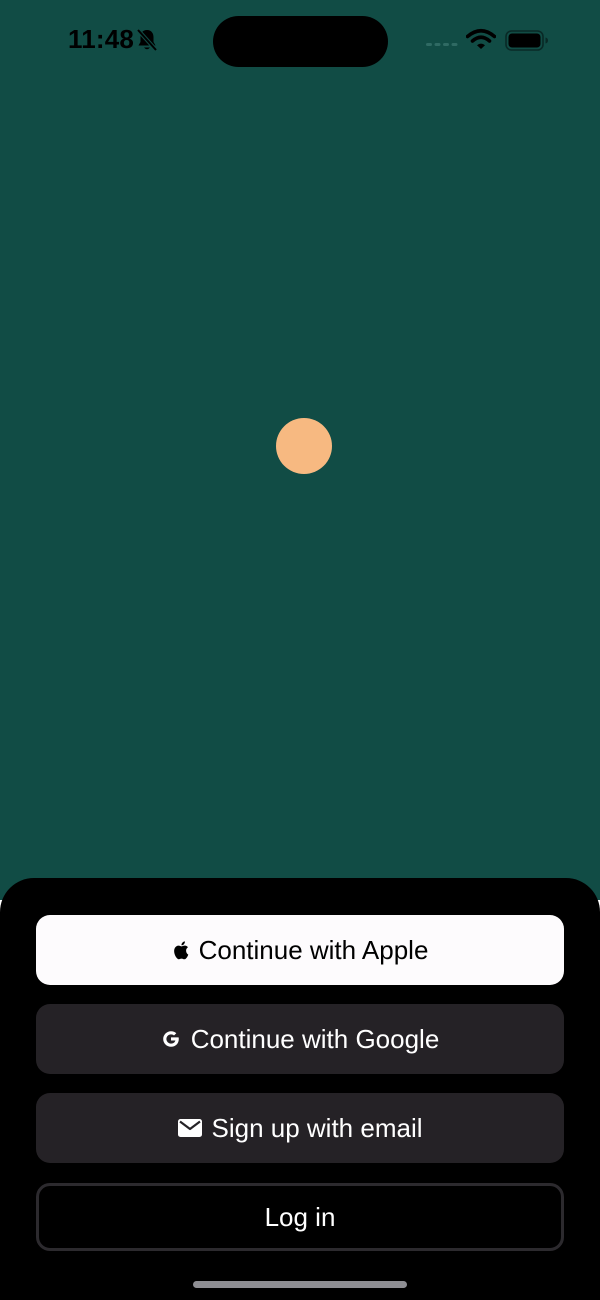 Image resolution: width=600 pixels, height=1300 pixels. Describe the element at coordinates (317, 1127) in the screenshot. I see `email-button-label: Sign up with email` at that location.